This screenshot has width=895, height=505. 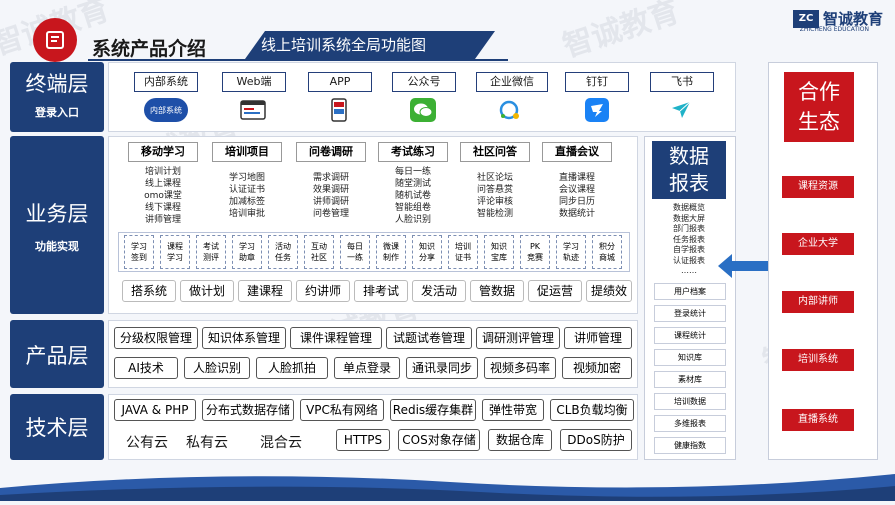 What do you see at coordinates (244, 338) in the screenshot?
I see `product-chip: 知识体系管理` at bounding box center [244, 338].